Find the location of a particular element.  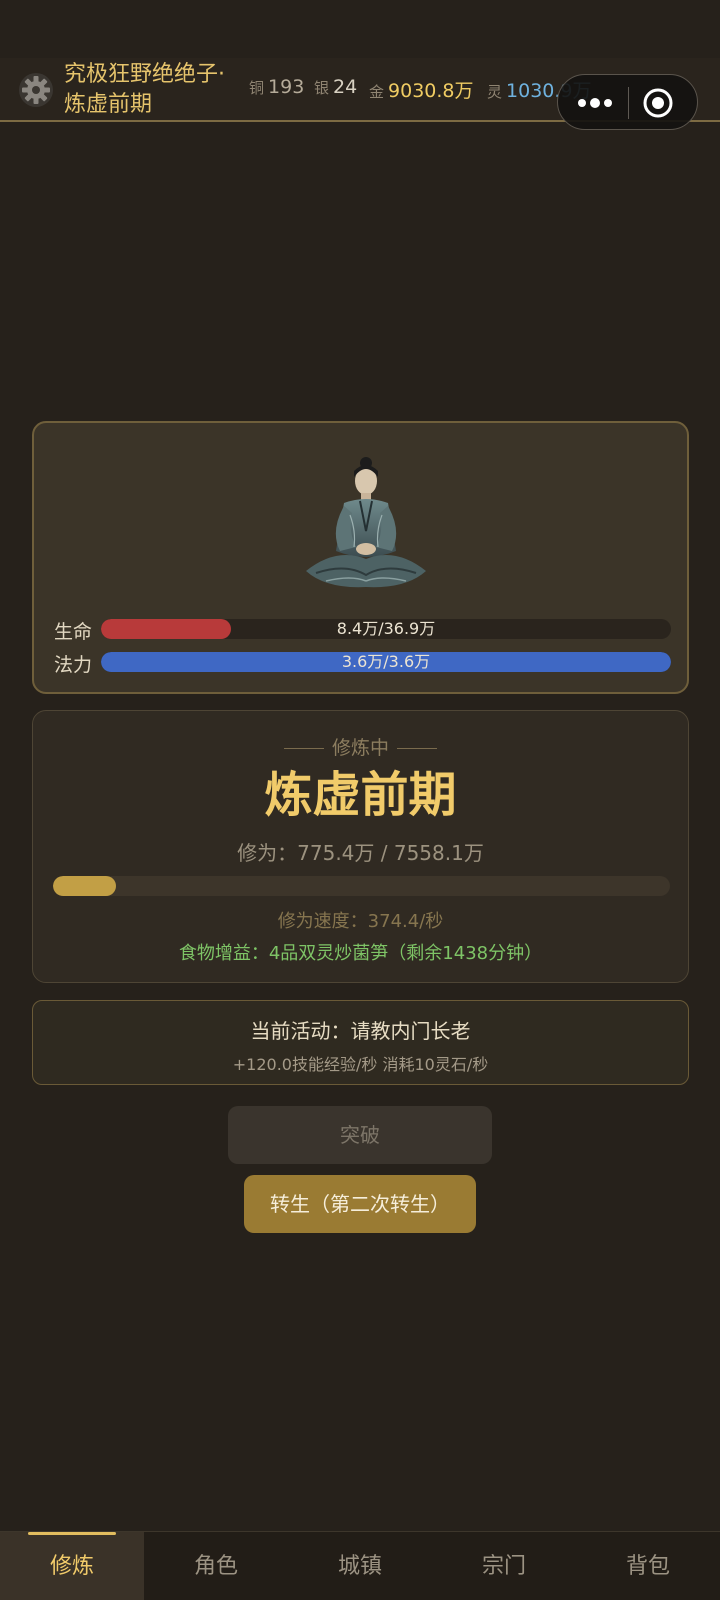

realm-title: 炼虚前期 is located at coordinates (360, 795).